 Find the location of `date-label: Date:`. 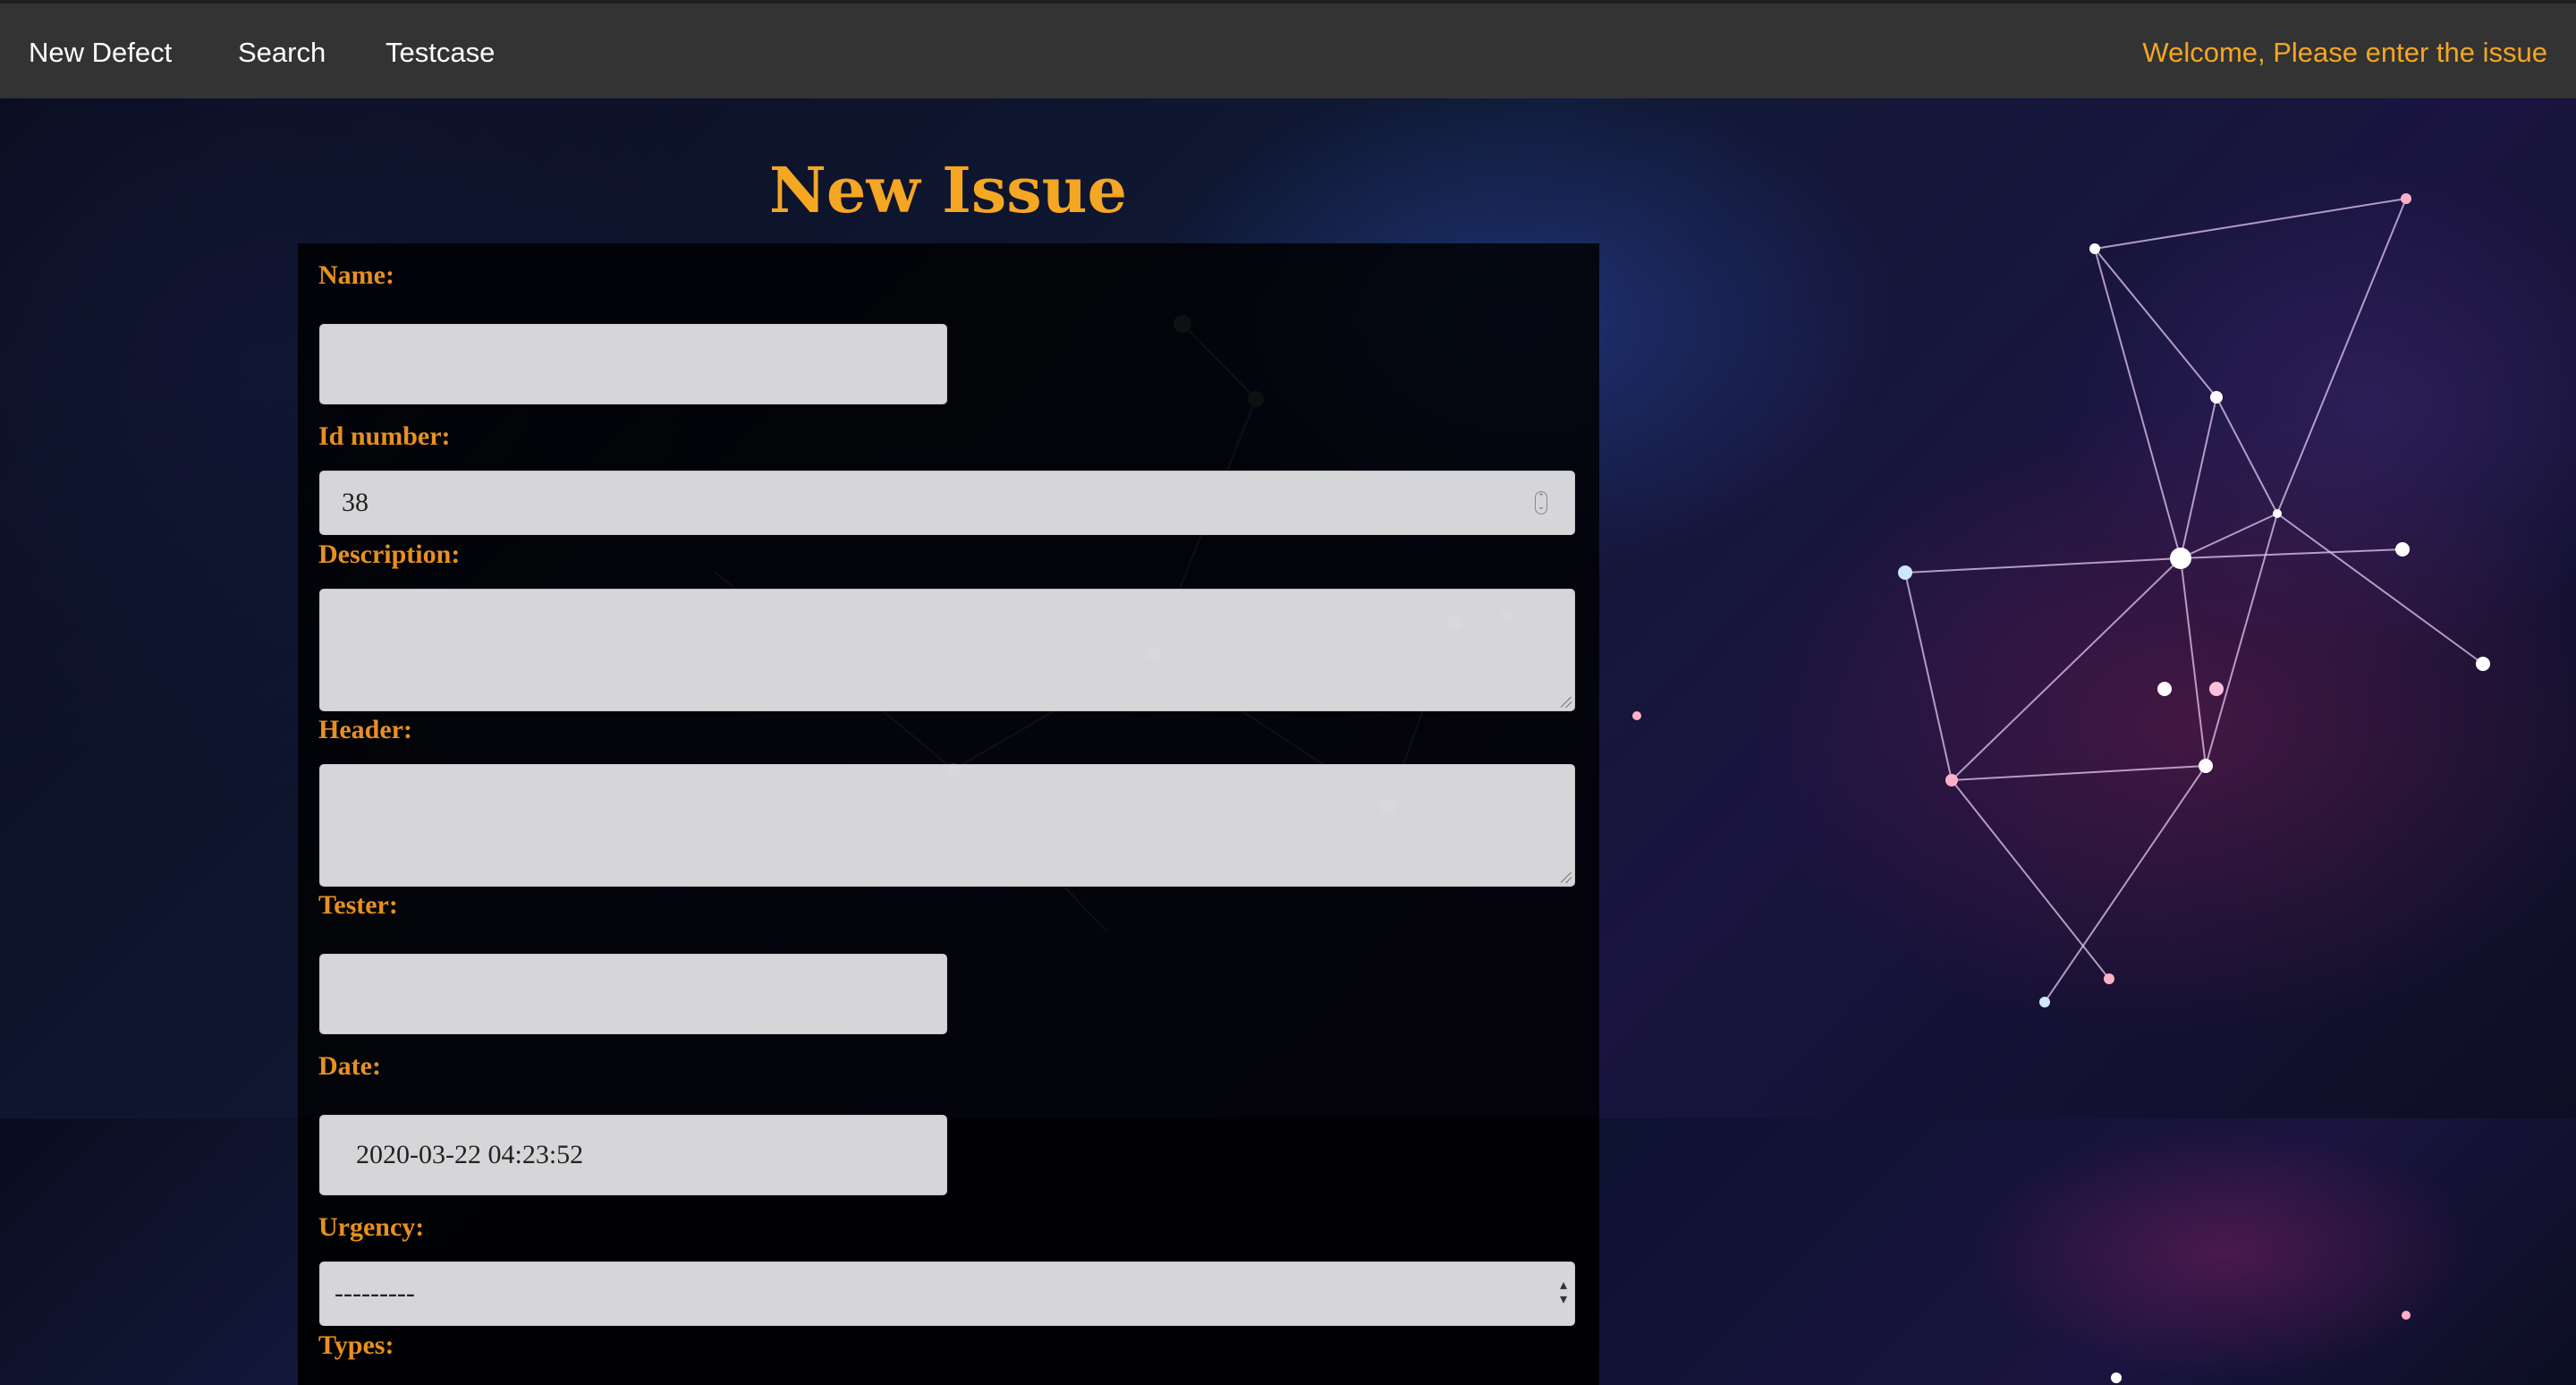

date-label: Date: is located at coordinates (349, 1066).